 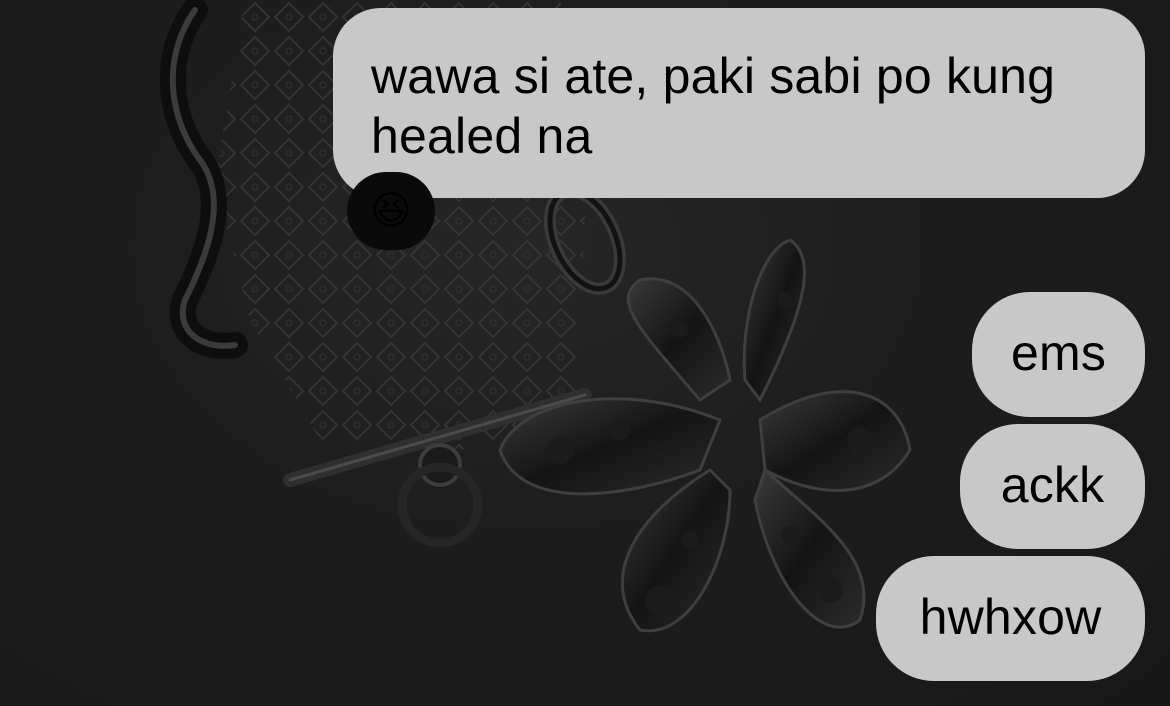 What do you see at coordinates (713, 106) in the screenshot?
I see `received-message-text: wawa si ate, paki sabi po kung healed na` at bounding box center [713, 106].